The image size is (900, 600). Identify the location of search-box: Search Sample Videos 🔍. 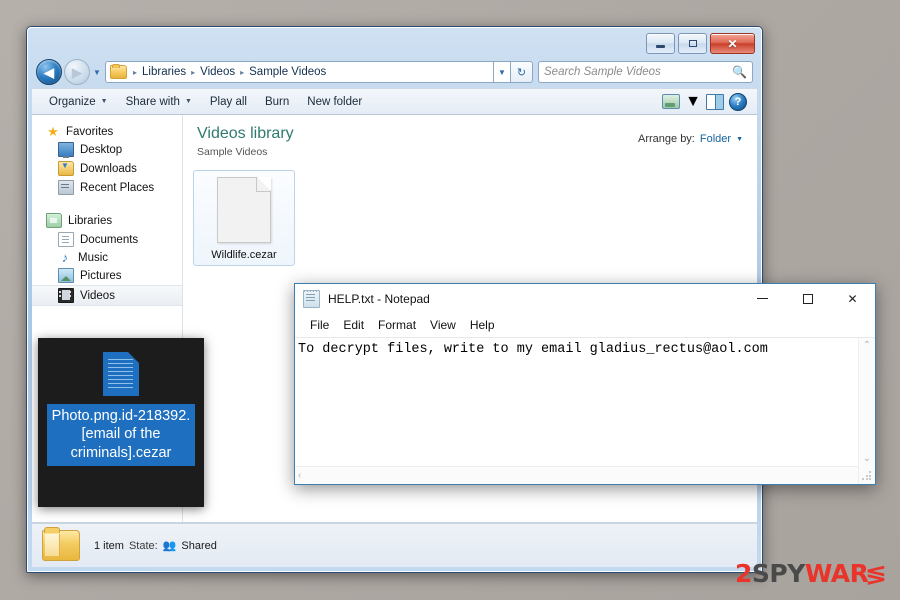
(645, 72).